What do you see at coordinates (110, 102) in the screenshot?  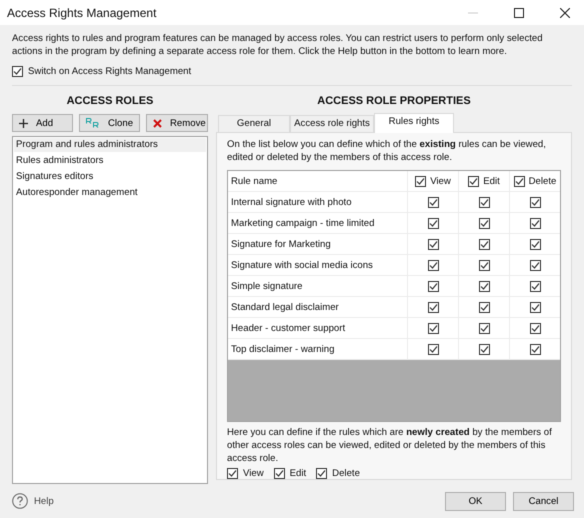 I see `panel-title: ACCESS ROLES` at bounding box center [110, 102].